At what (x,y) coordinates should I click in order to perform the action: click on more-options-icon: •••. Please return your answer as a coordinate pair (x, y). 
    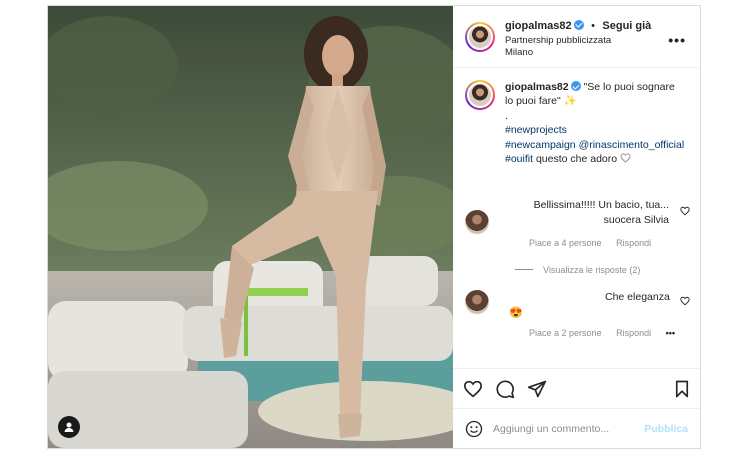
    Looking at the image, I should click on (677, 40).